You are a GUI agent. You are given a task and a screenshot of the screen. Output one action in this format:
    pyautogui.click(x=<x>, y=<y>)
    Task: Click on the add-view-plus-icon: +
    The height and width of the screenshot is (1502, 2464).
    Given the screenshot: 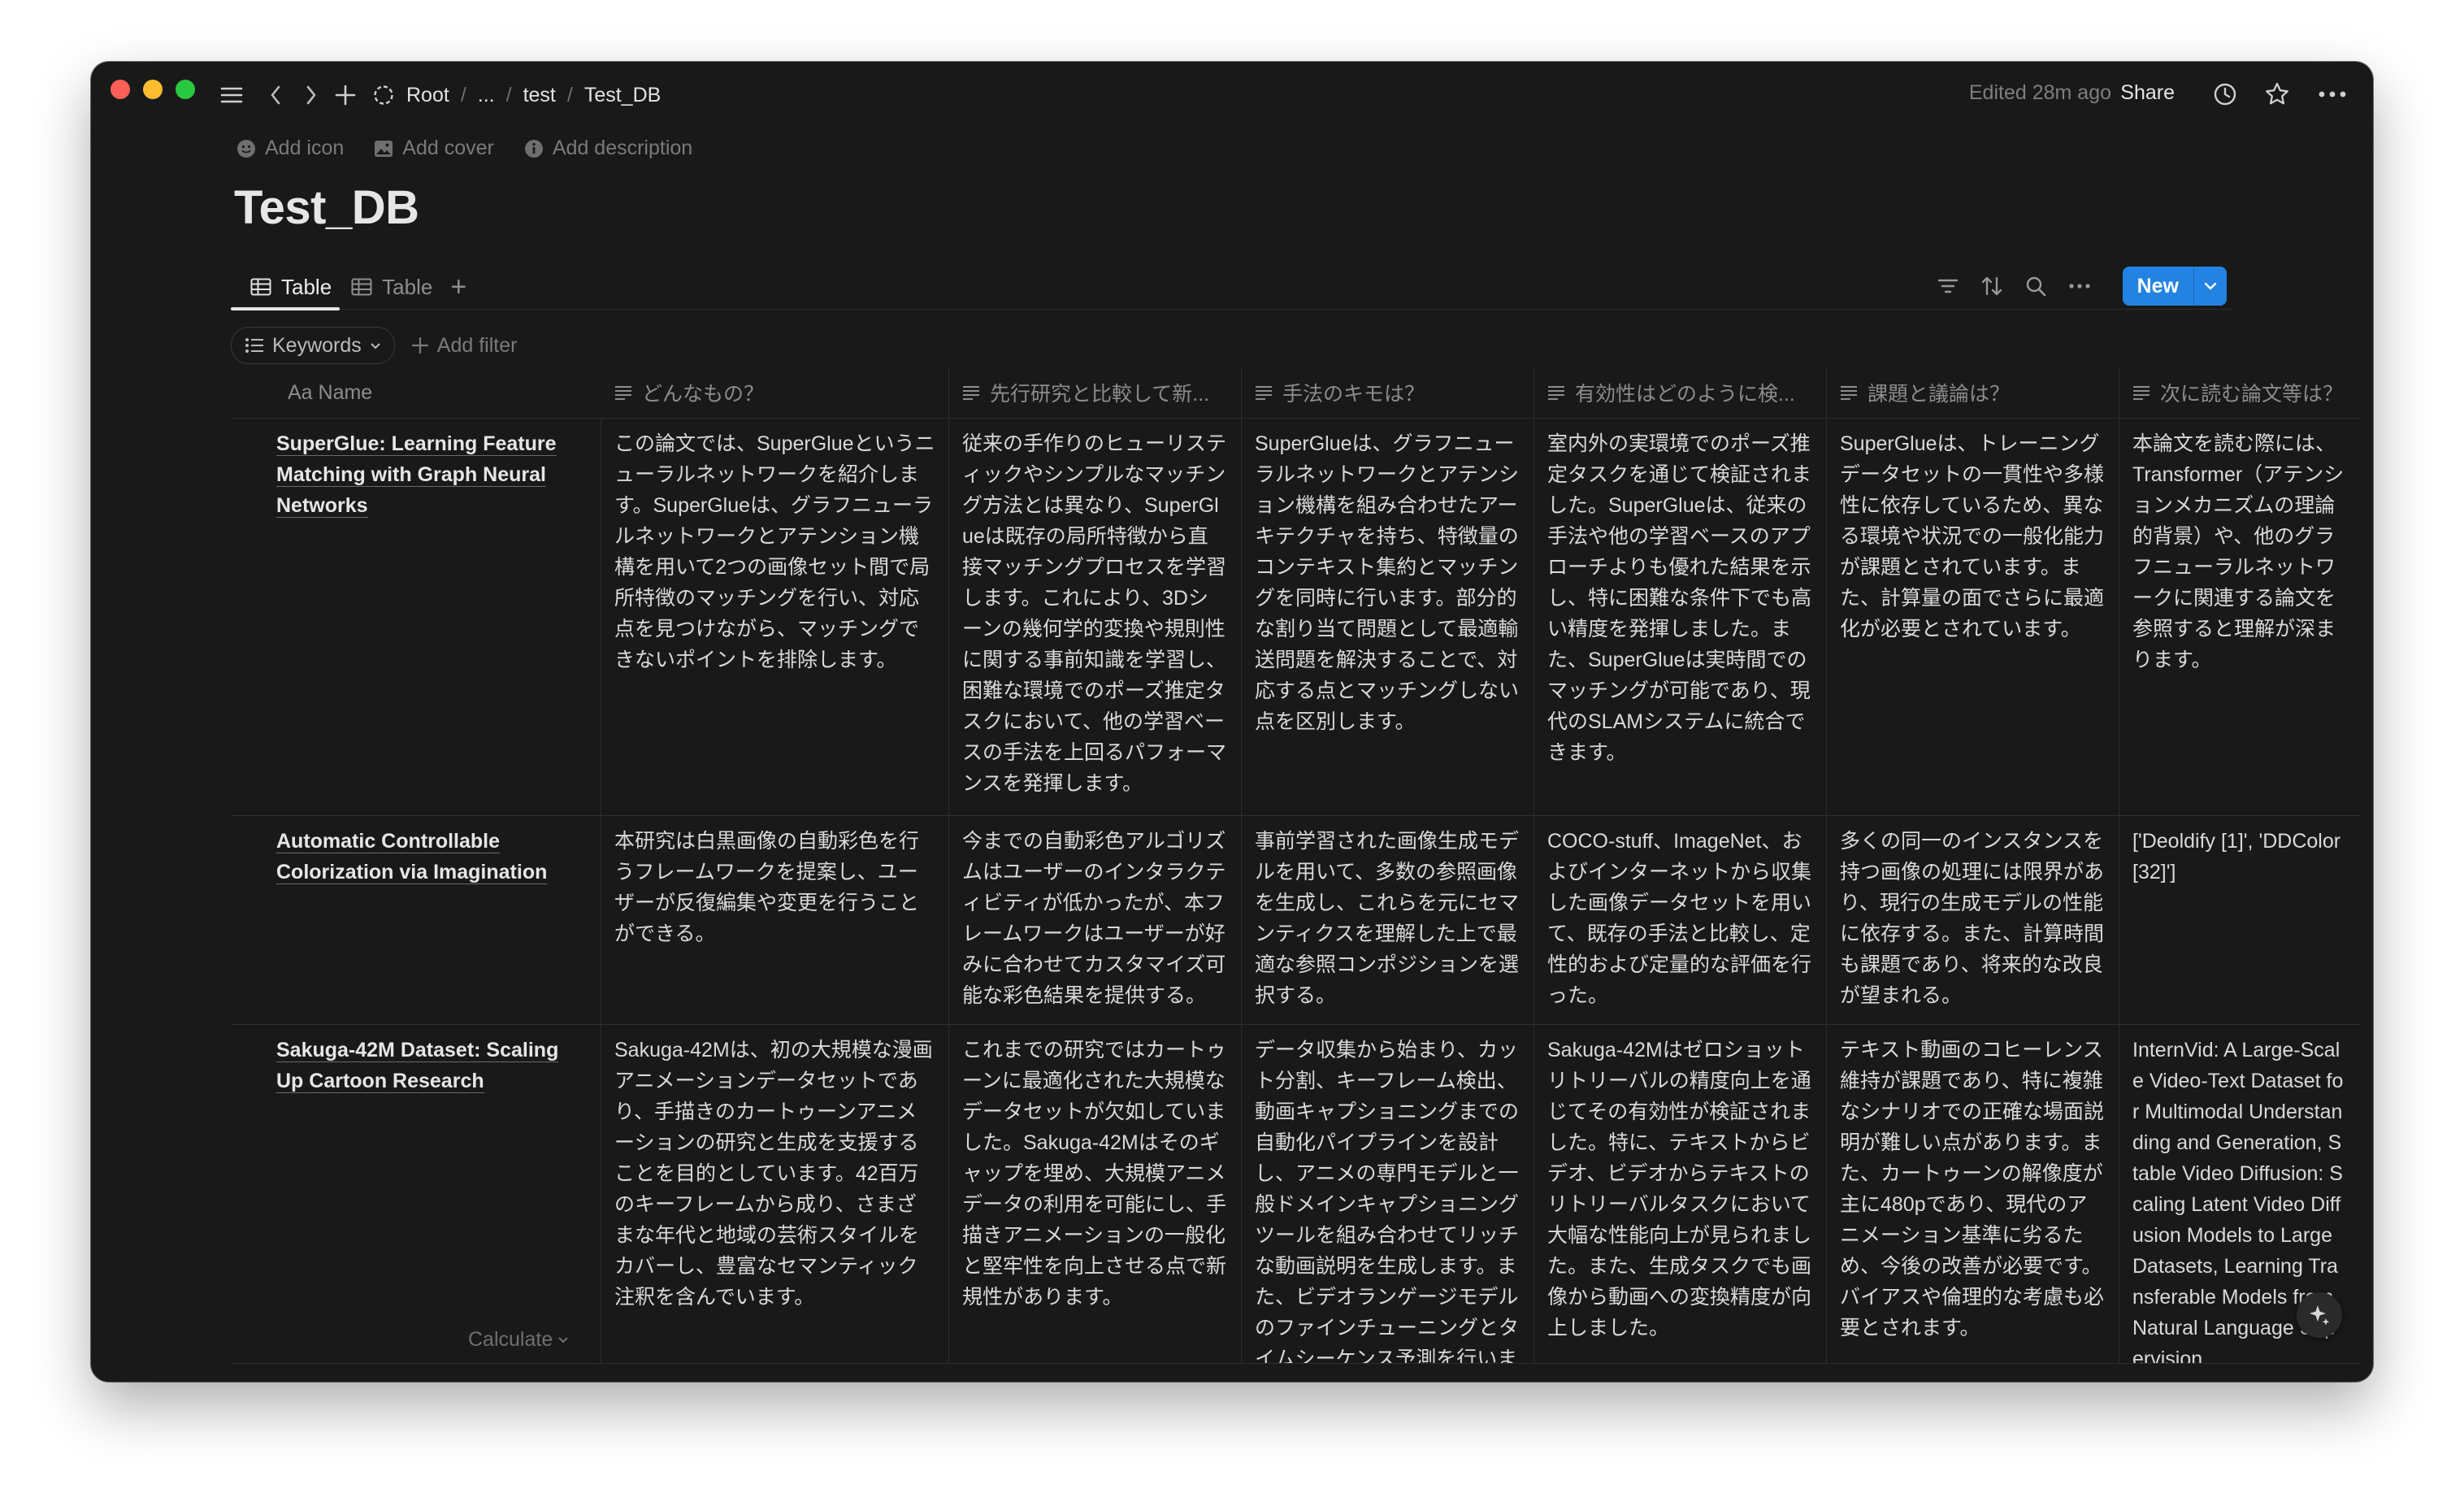 What is the action you would take?
    pyautogui.click(x=458, y=287)
    